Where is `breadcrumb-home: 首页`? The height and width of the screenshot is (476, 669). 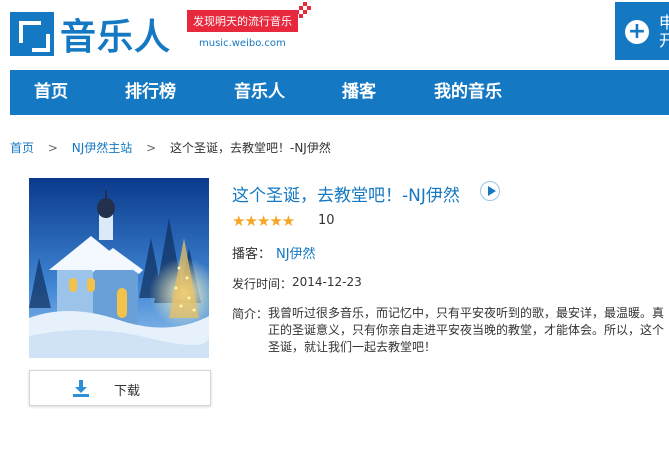
breadcrumb-home: 首页 is located at coordinates (22, 148).